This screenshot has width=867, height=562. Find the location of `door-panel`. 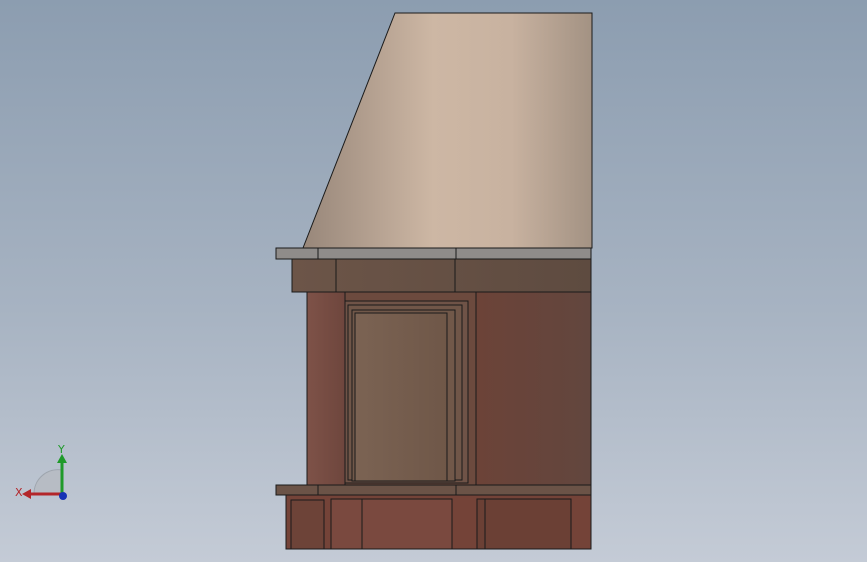

door-panel is located at coordinates (401, 397).